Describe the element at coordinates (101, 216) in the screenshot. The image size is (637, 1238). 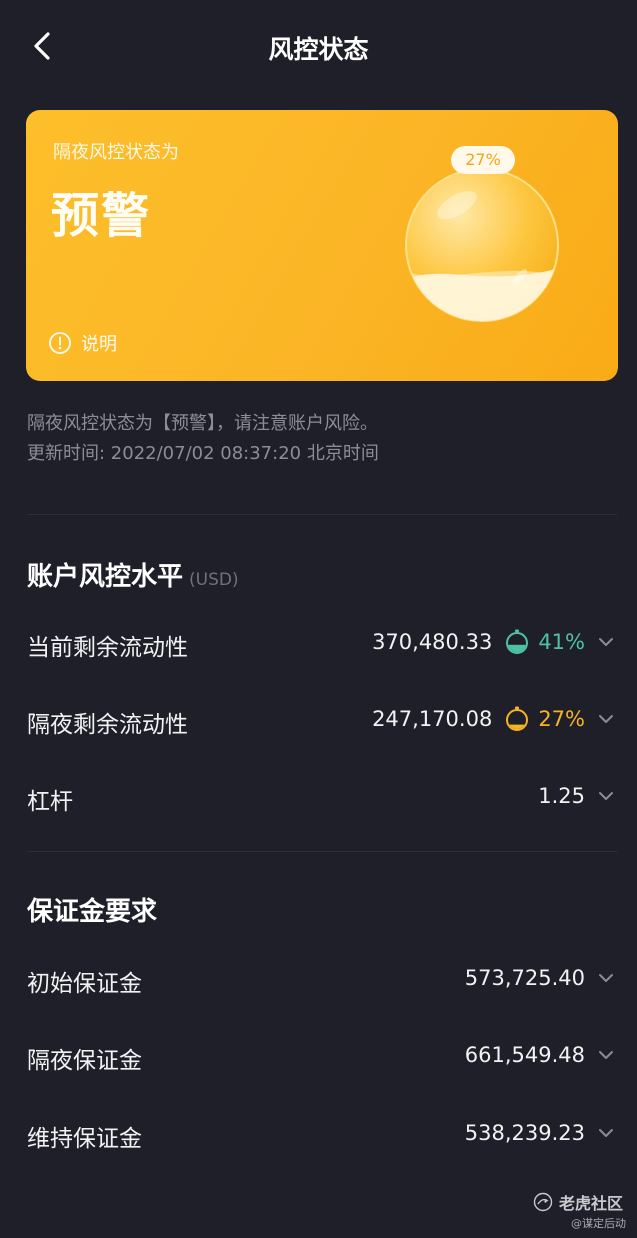
I see `status-value: 预警` at that location.